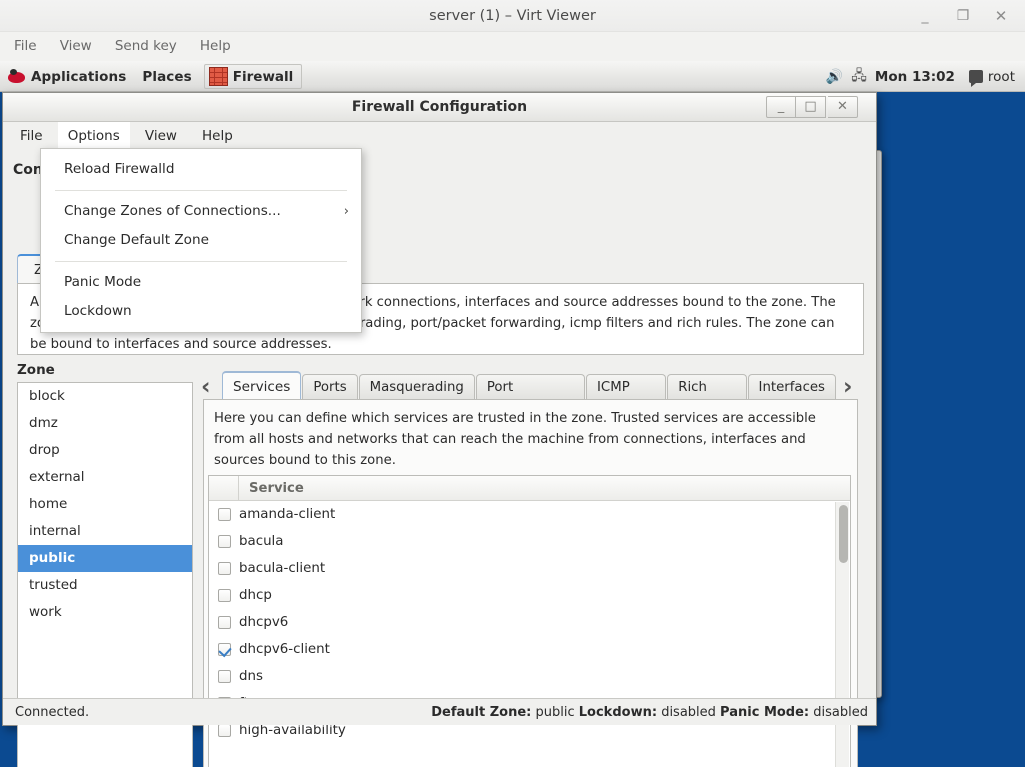 Image resolution: width=1025 pixels, height=767 pixels. I want to click on checkbox-checked-icon, so click(224, 649).